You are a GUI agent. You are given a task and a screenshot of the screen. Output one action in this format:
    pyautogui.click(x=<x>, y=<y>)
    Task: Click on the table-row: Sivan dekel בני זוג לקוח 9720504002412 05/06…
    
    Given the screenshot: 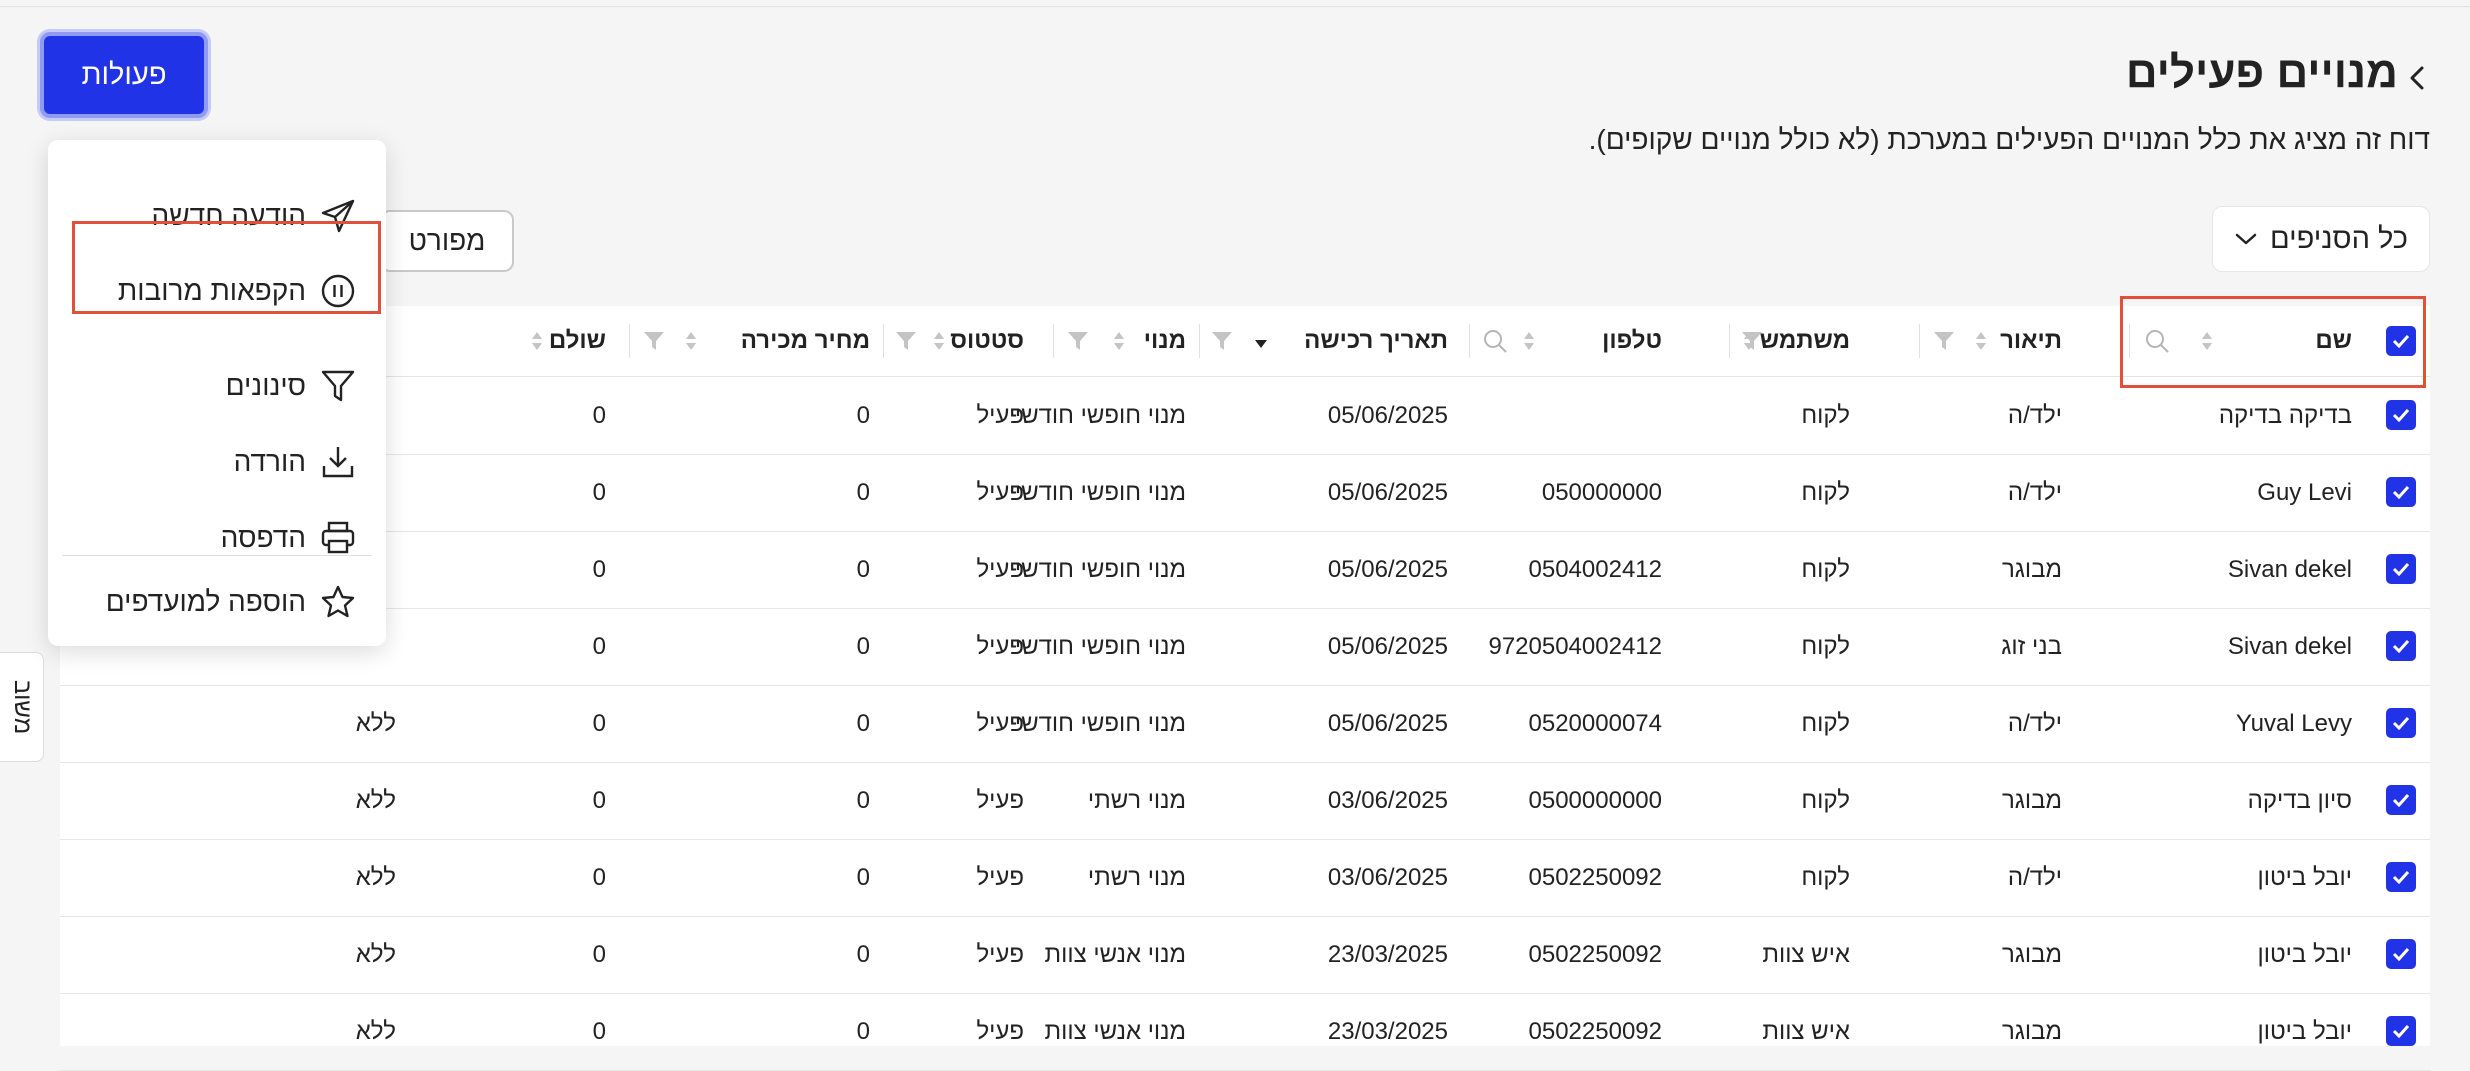 What is the action you would take?
    pyautogui.click(x=1245, y=647)
    